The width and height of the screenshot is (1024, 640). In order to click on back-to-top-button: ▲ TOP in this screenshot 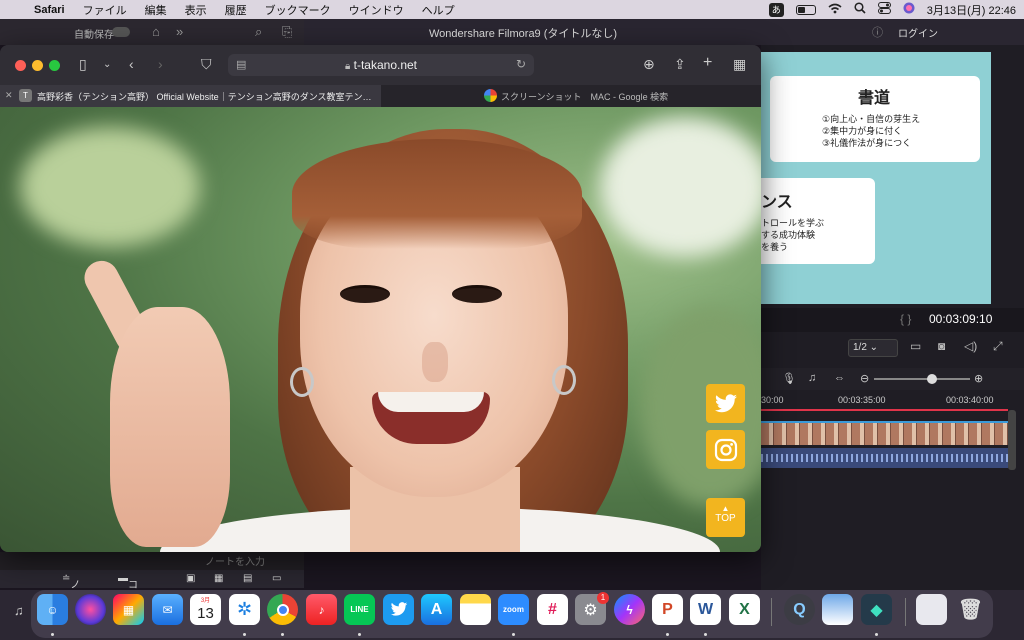, I will do `click(725, 517)`.